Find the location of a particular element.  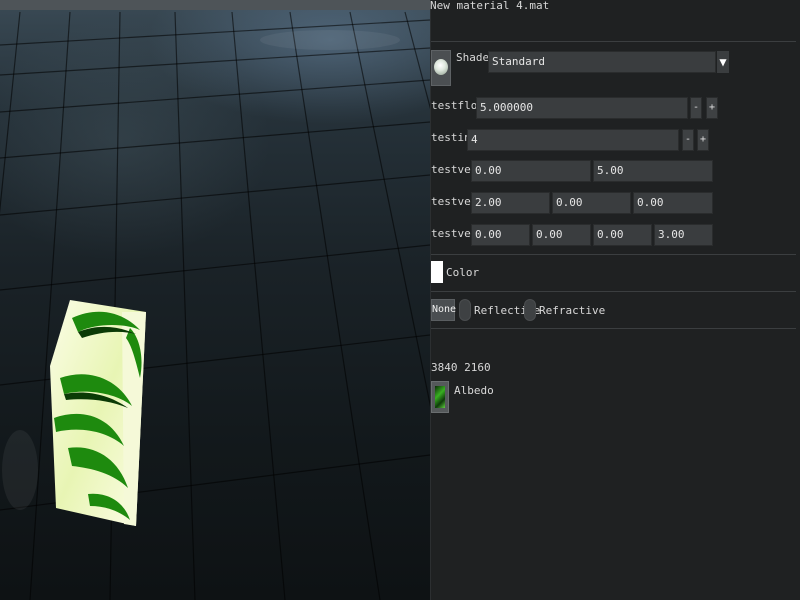

testvec3-y-input: 0.00 is located at coordinates (591, 203).